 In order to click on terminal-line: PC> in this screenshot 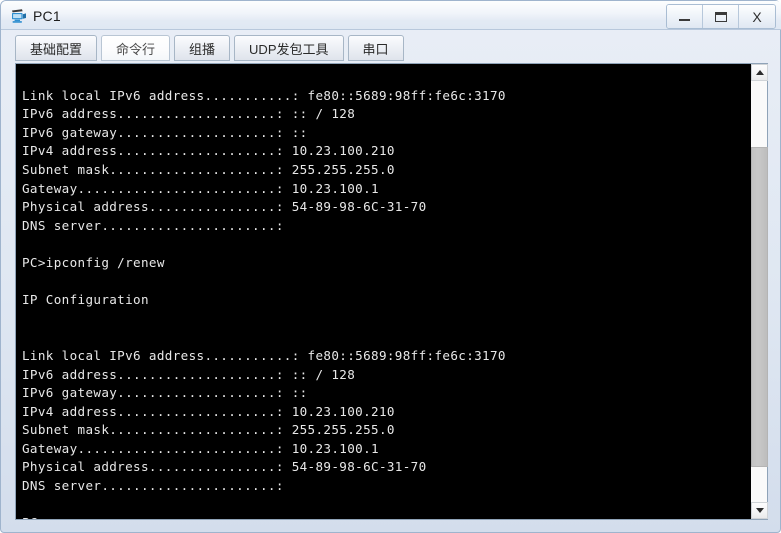, I will do `click(386, 516)`.